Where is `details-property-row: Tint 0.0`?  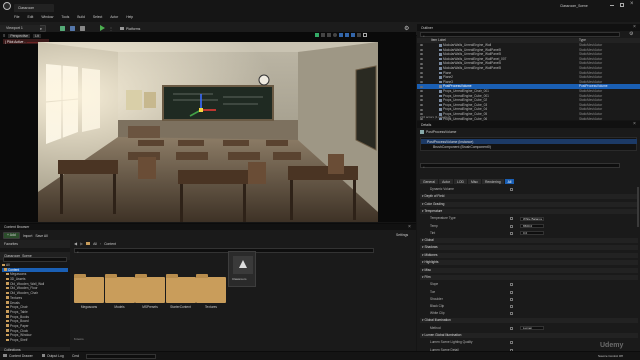
details-property-row: Tint 0.0 is located at coordinates (529, 233).